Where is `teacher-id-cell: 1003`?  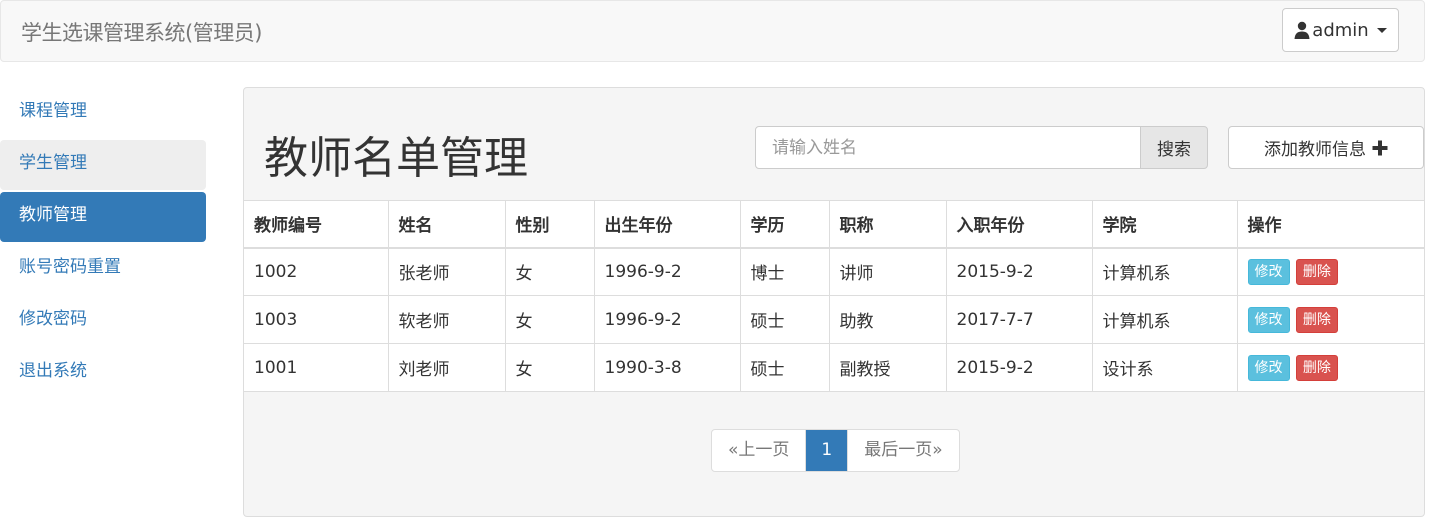
teacher-id-cell: 1003 is located at coordinates (316, 319).